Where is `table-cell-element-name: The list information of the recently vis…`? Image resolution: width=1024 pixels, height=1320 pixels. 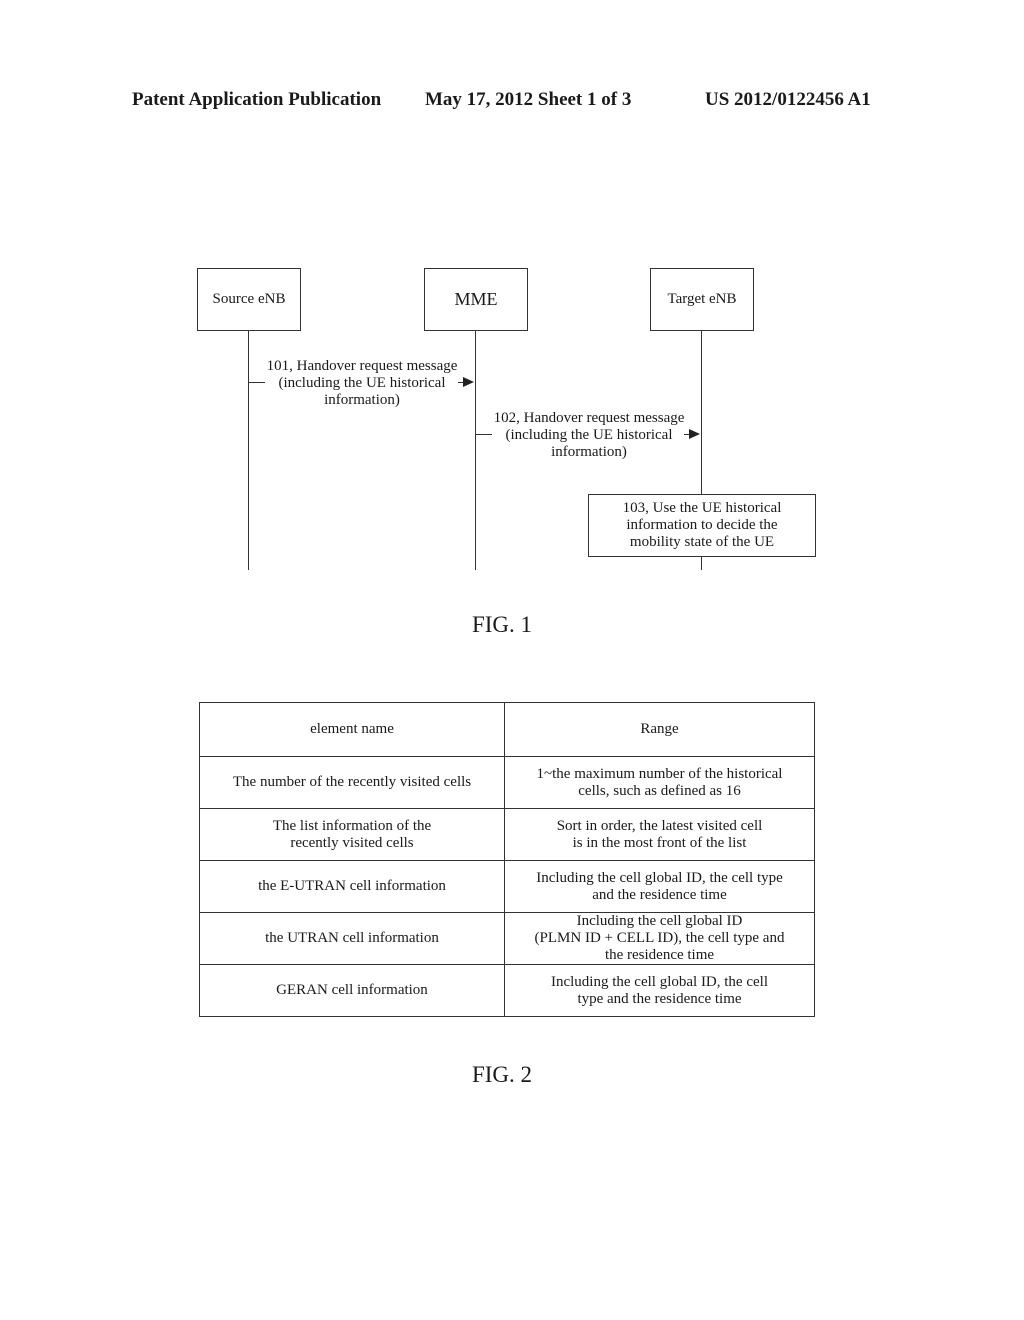 table-cell-element-name: The list information of the recently vis… is located at coordinates (352, 834).